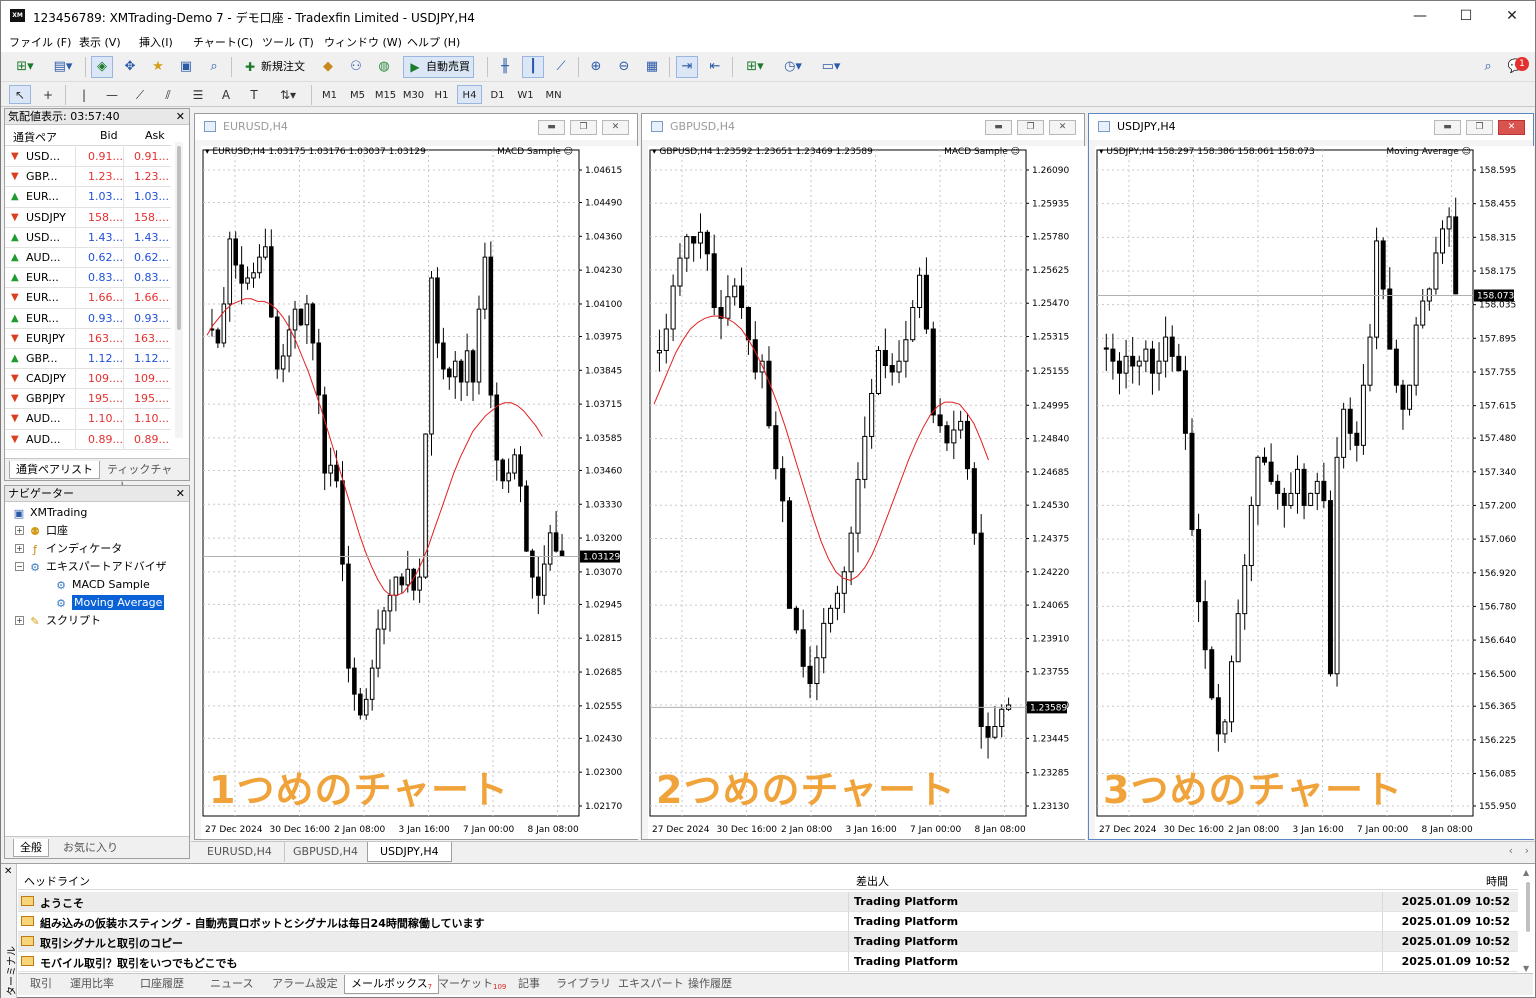 The height and width of the screenshot is (998, 1536). What do you see at coordinates (57, 881) in the screenshot?
I see `col-headline: ヘッドライン` at bounding box center [57, 881].